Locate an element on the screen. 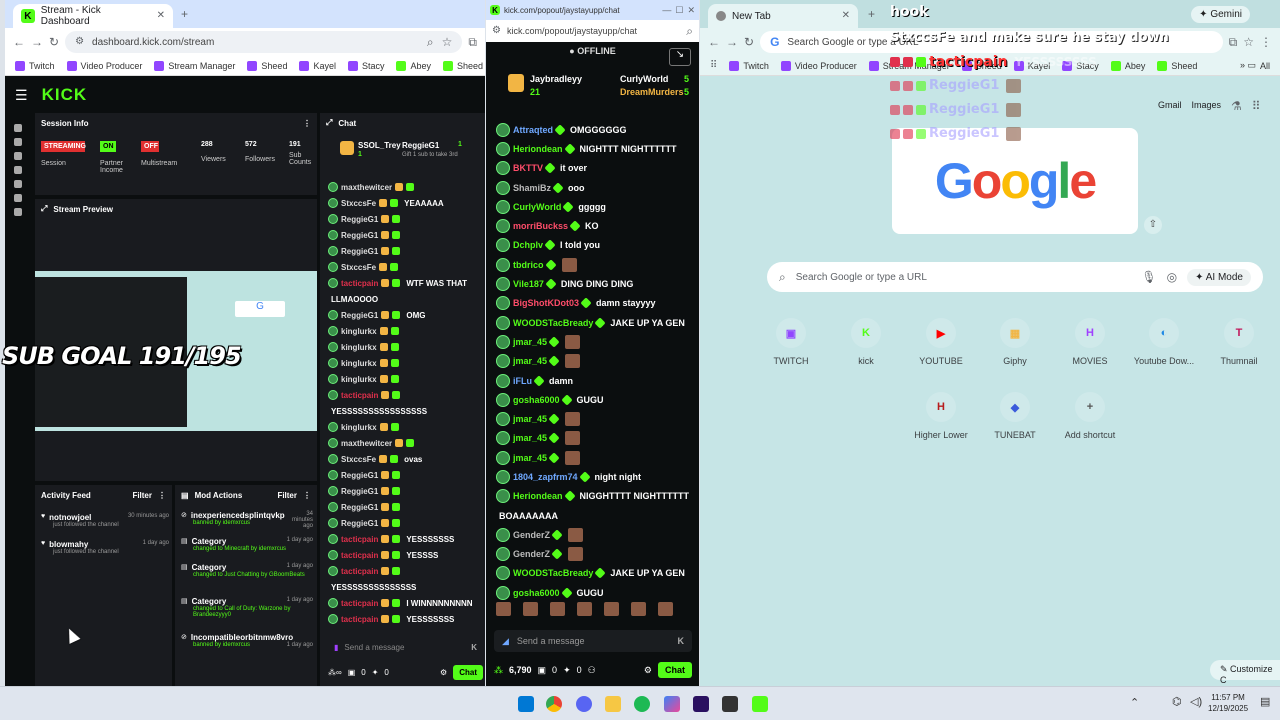 Image resolution: width=1280 pixels, height=720 pixels. tab-dashboard: K Stream - Kick Dashboard ✕ is located at coordinates (93, 16).